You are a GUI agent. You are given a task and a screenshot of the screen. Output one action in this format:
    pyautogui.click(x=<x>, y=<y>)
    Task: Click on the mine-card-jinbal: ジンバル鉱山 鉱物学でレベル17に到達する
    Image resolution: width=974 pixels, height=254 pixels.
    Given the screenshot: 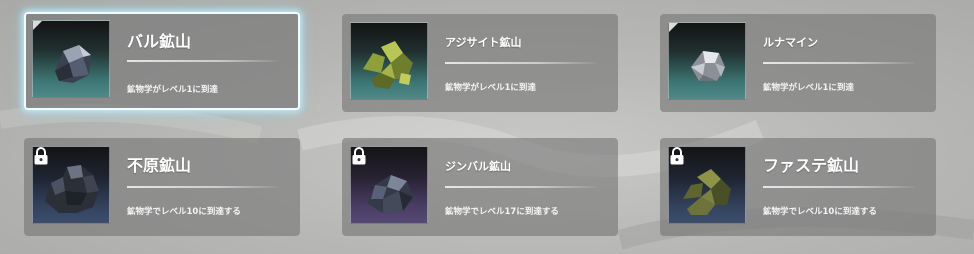 What is the action you would take?
    pyautogui.click(x=480, y=187)
    